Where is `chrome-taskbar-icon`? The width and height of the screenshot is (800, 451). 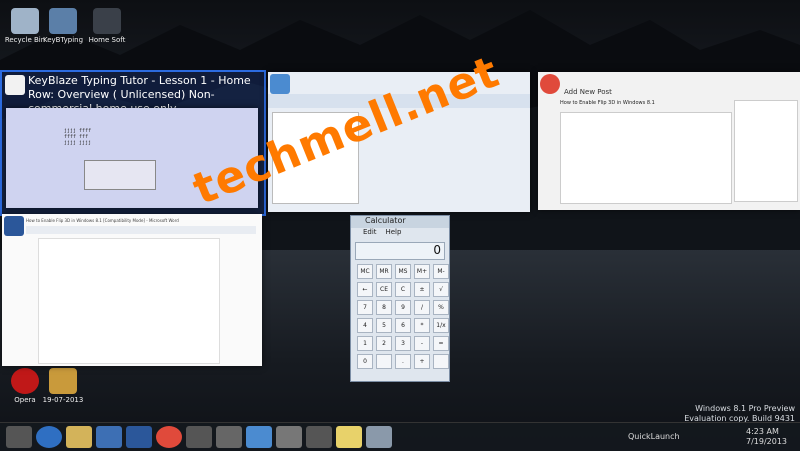 chrome-taskbar-icon is located at coordinates (169, 437).